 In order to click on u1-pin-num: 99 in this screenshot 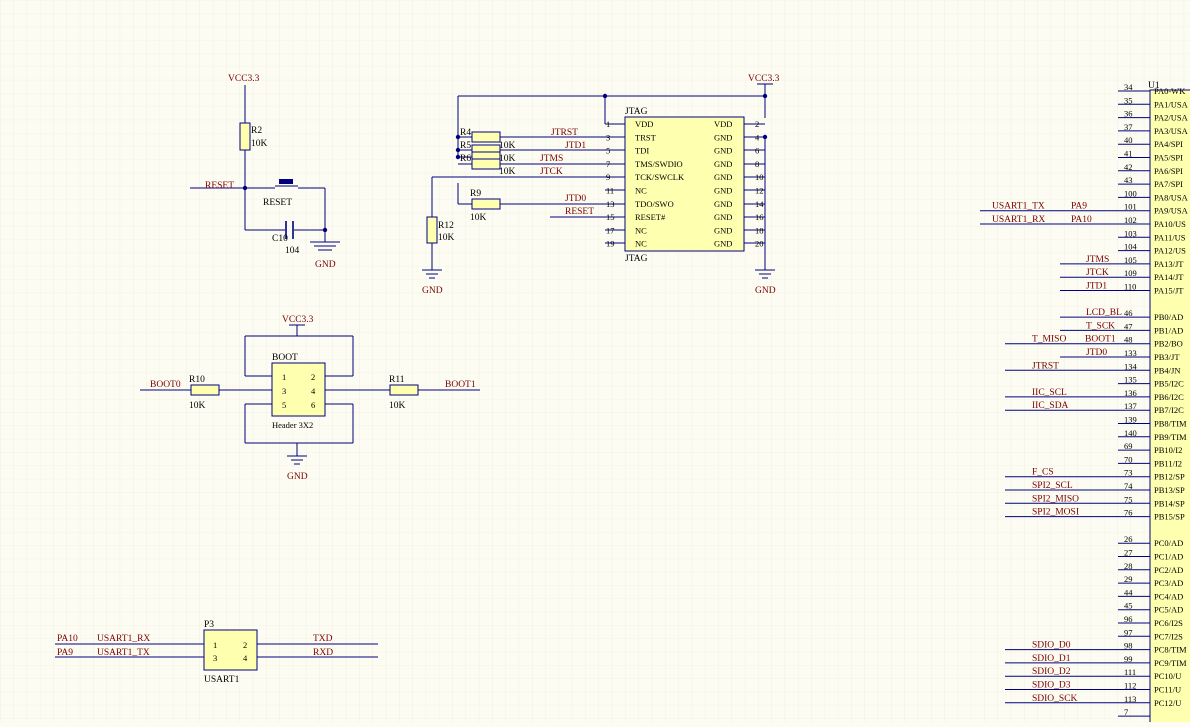, I will do `click(1128, 659)`.